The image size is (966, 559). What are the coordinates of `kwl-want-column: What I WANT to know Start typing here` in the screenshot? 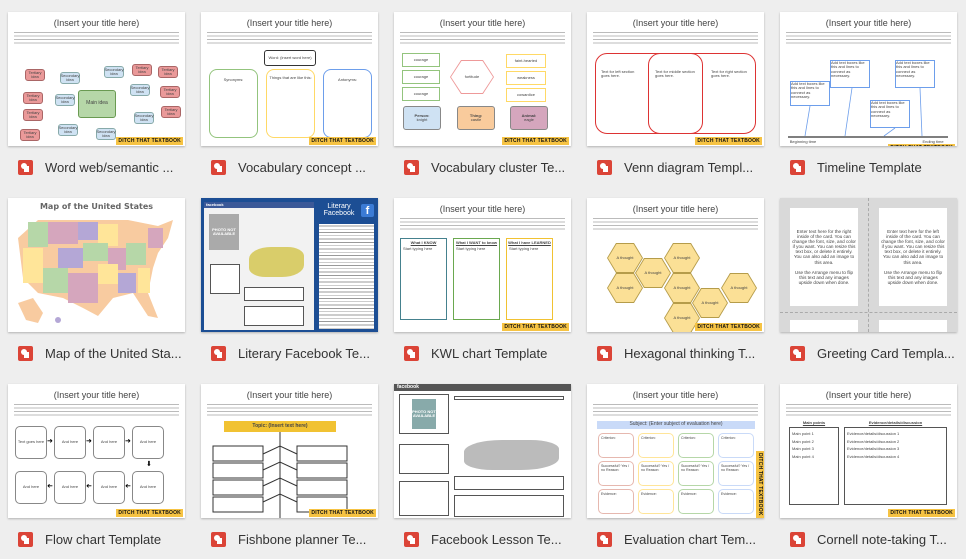 It's located at (476, 279).